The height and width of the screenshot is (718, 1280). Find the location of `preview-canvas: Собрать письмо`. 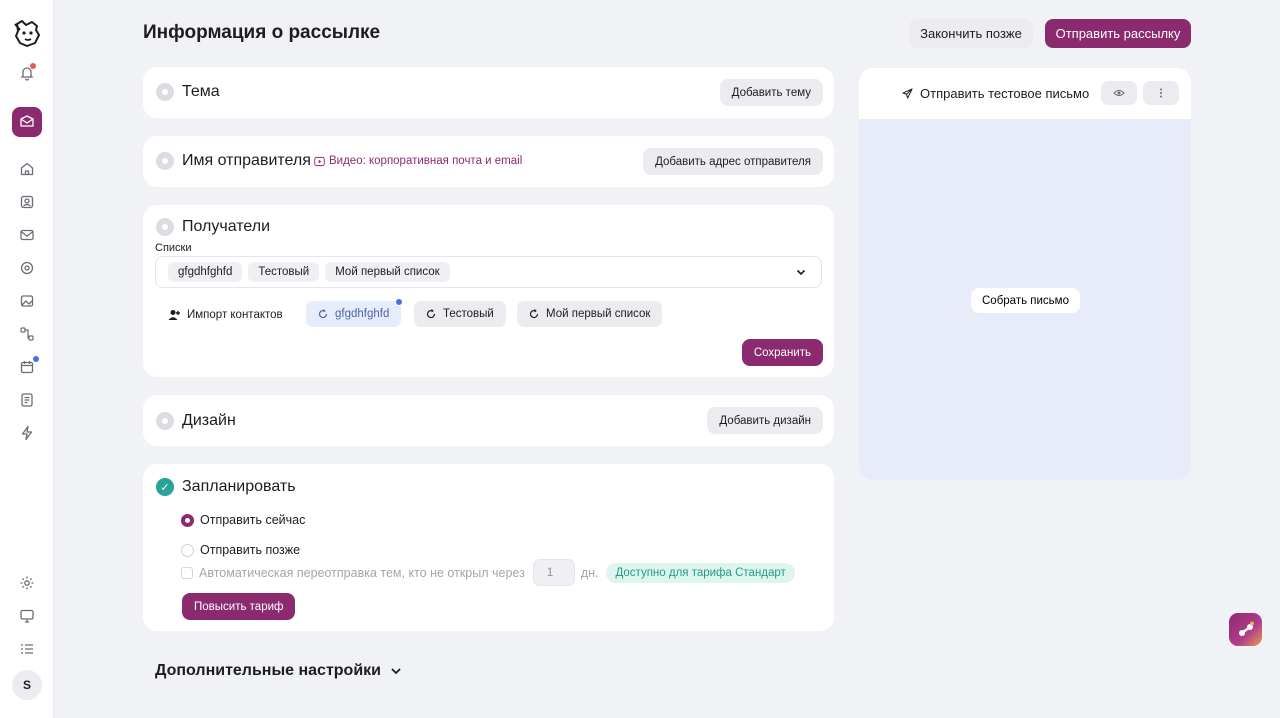

preview-canvas: Собрать письмо is located at coordinates (1025, 299).